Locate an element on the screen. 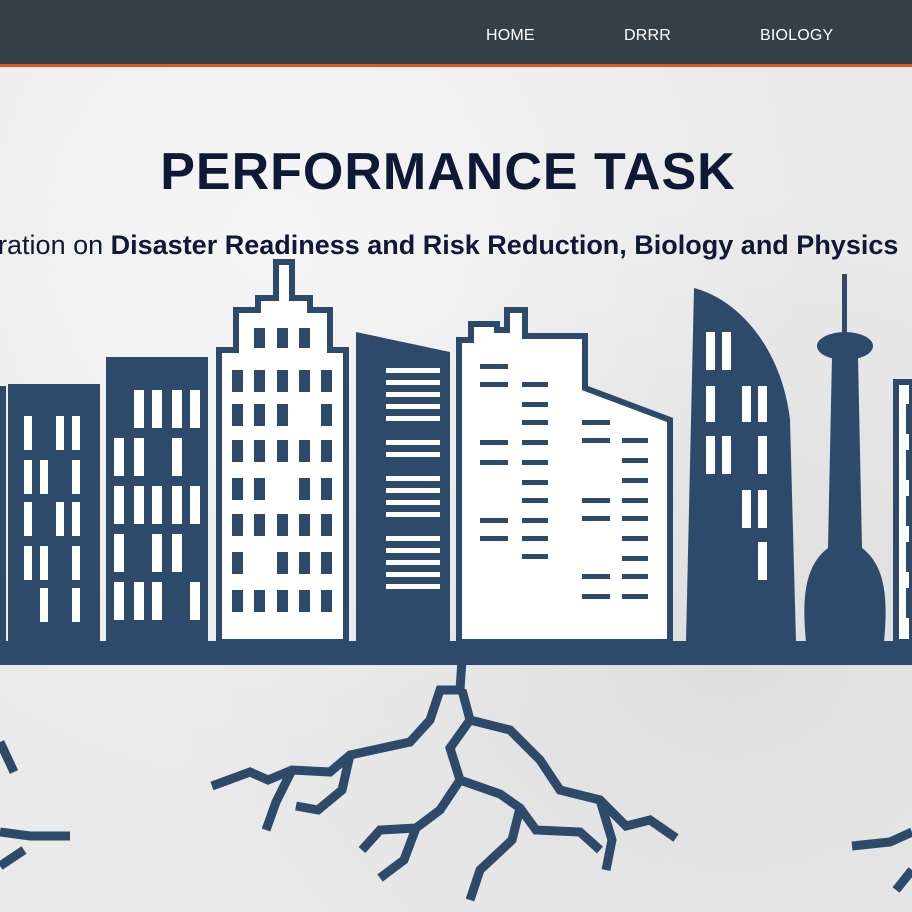  subtitle-lead: Integration on is located at coordinates (52, 245).